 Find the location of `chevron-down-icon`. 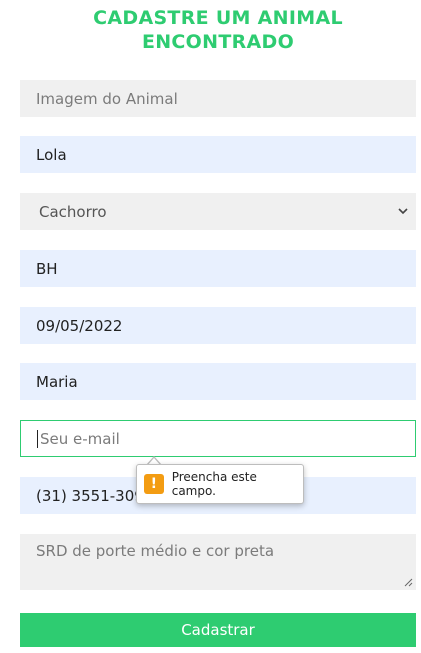

chevron-down-icon is located at coordinates (403, 211).